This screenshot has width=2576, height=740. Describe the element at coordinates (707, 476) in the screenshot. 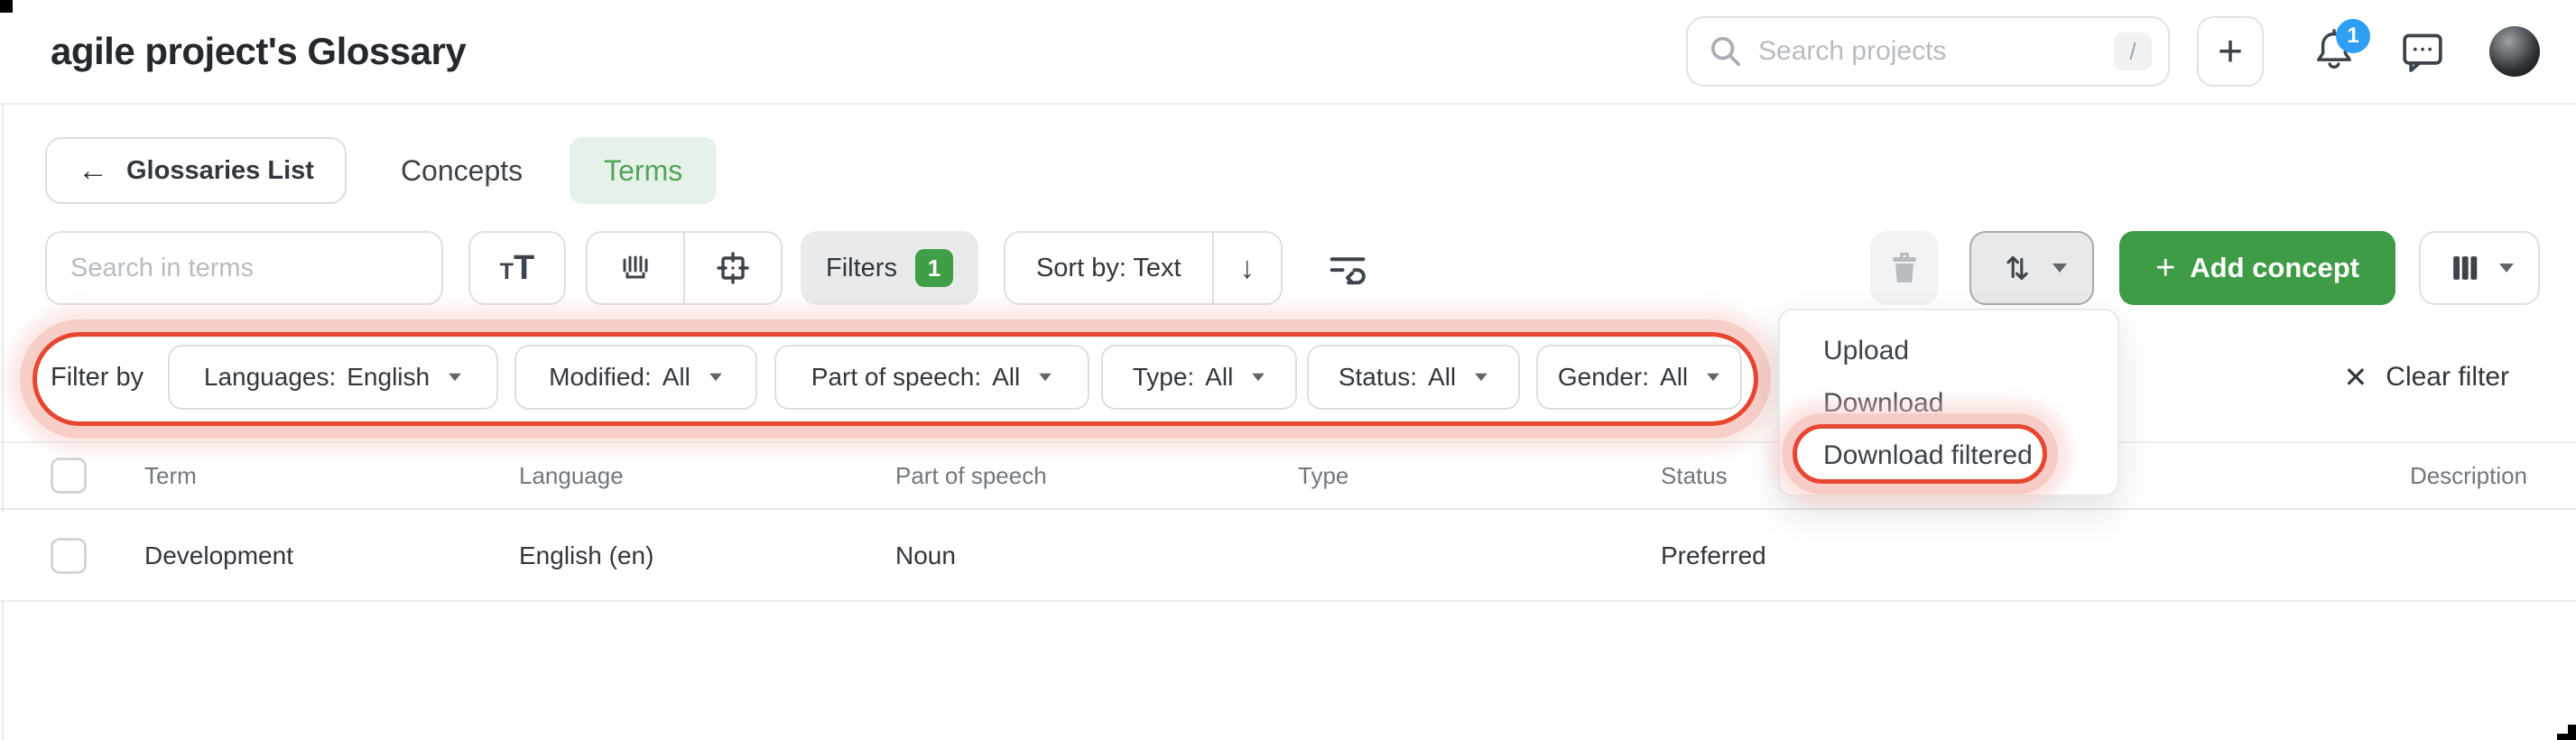

I see `column-header-language: Language` at that location.